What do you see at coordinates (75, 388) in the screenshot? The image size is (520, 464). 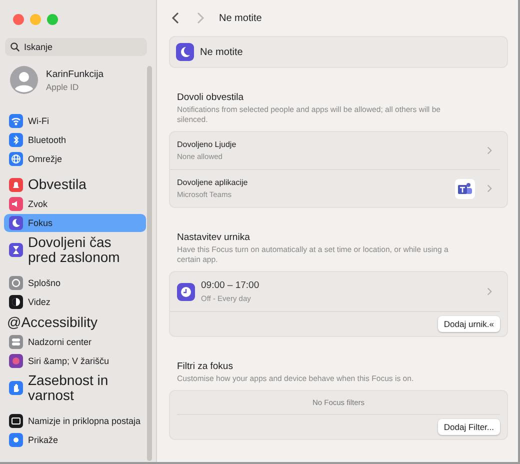 I see `sidebar-item: Zasebnost in varnost` at bounding box center [75, 388].